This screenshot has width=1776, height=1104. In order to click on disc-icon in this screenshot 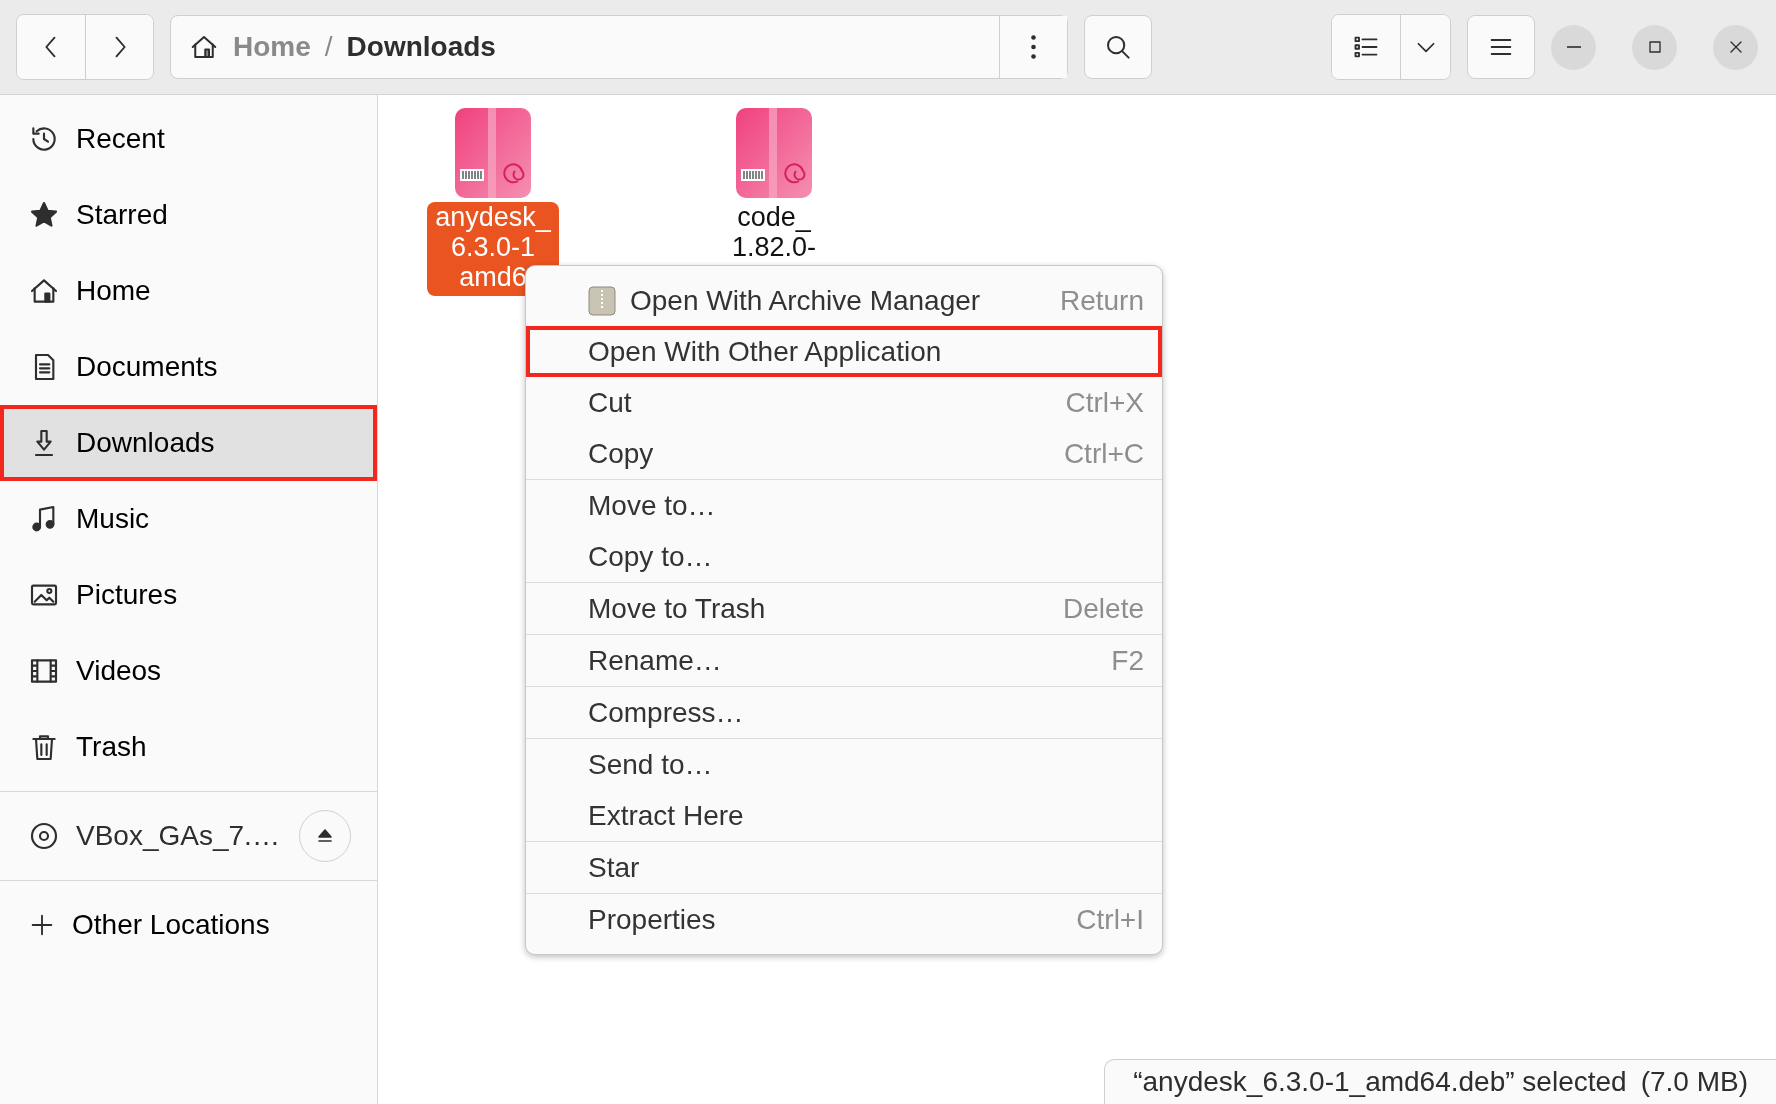, I will do `click(44, 836)`.